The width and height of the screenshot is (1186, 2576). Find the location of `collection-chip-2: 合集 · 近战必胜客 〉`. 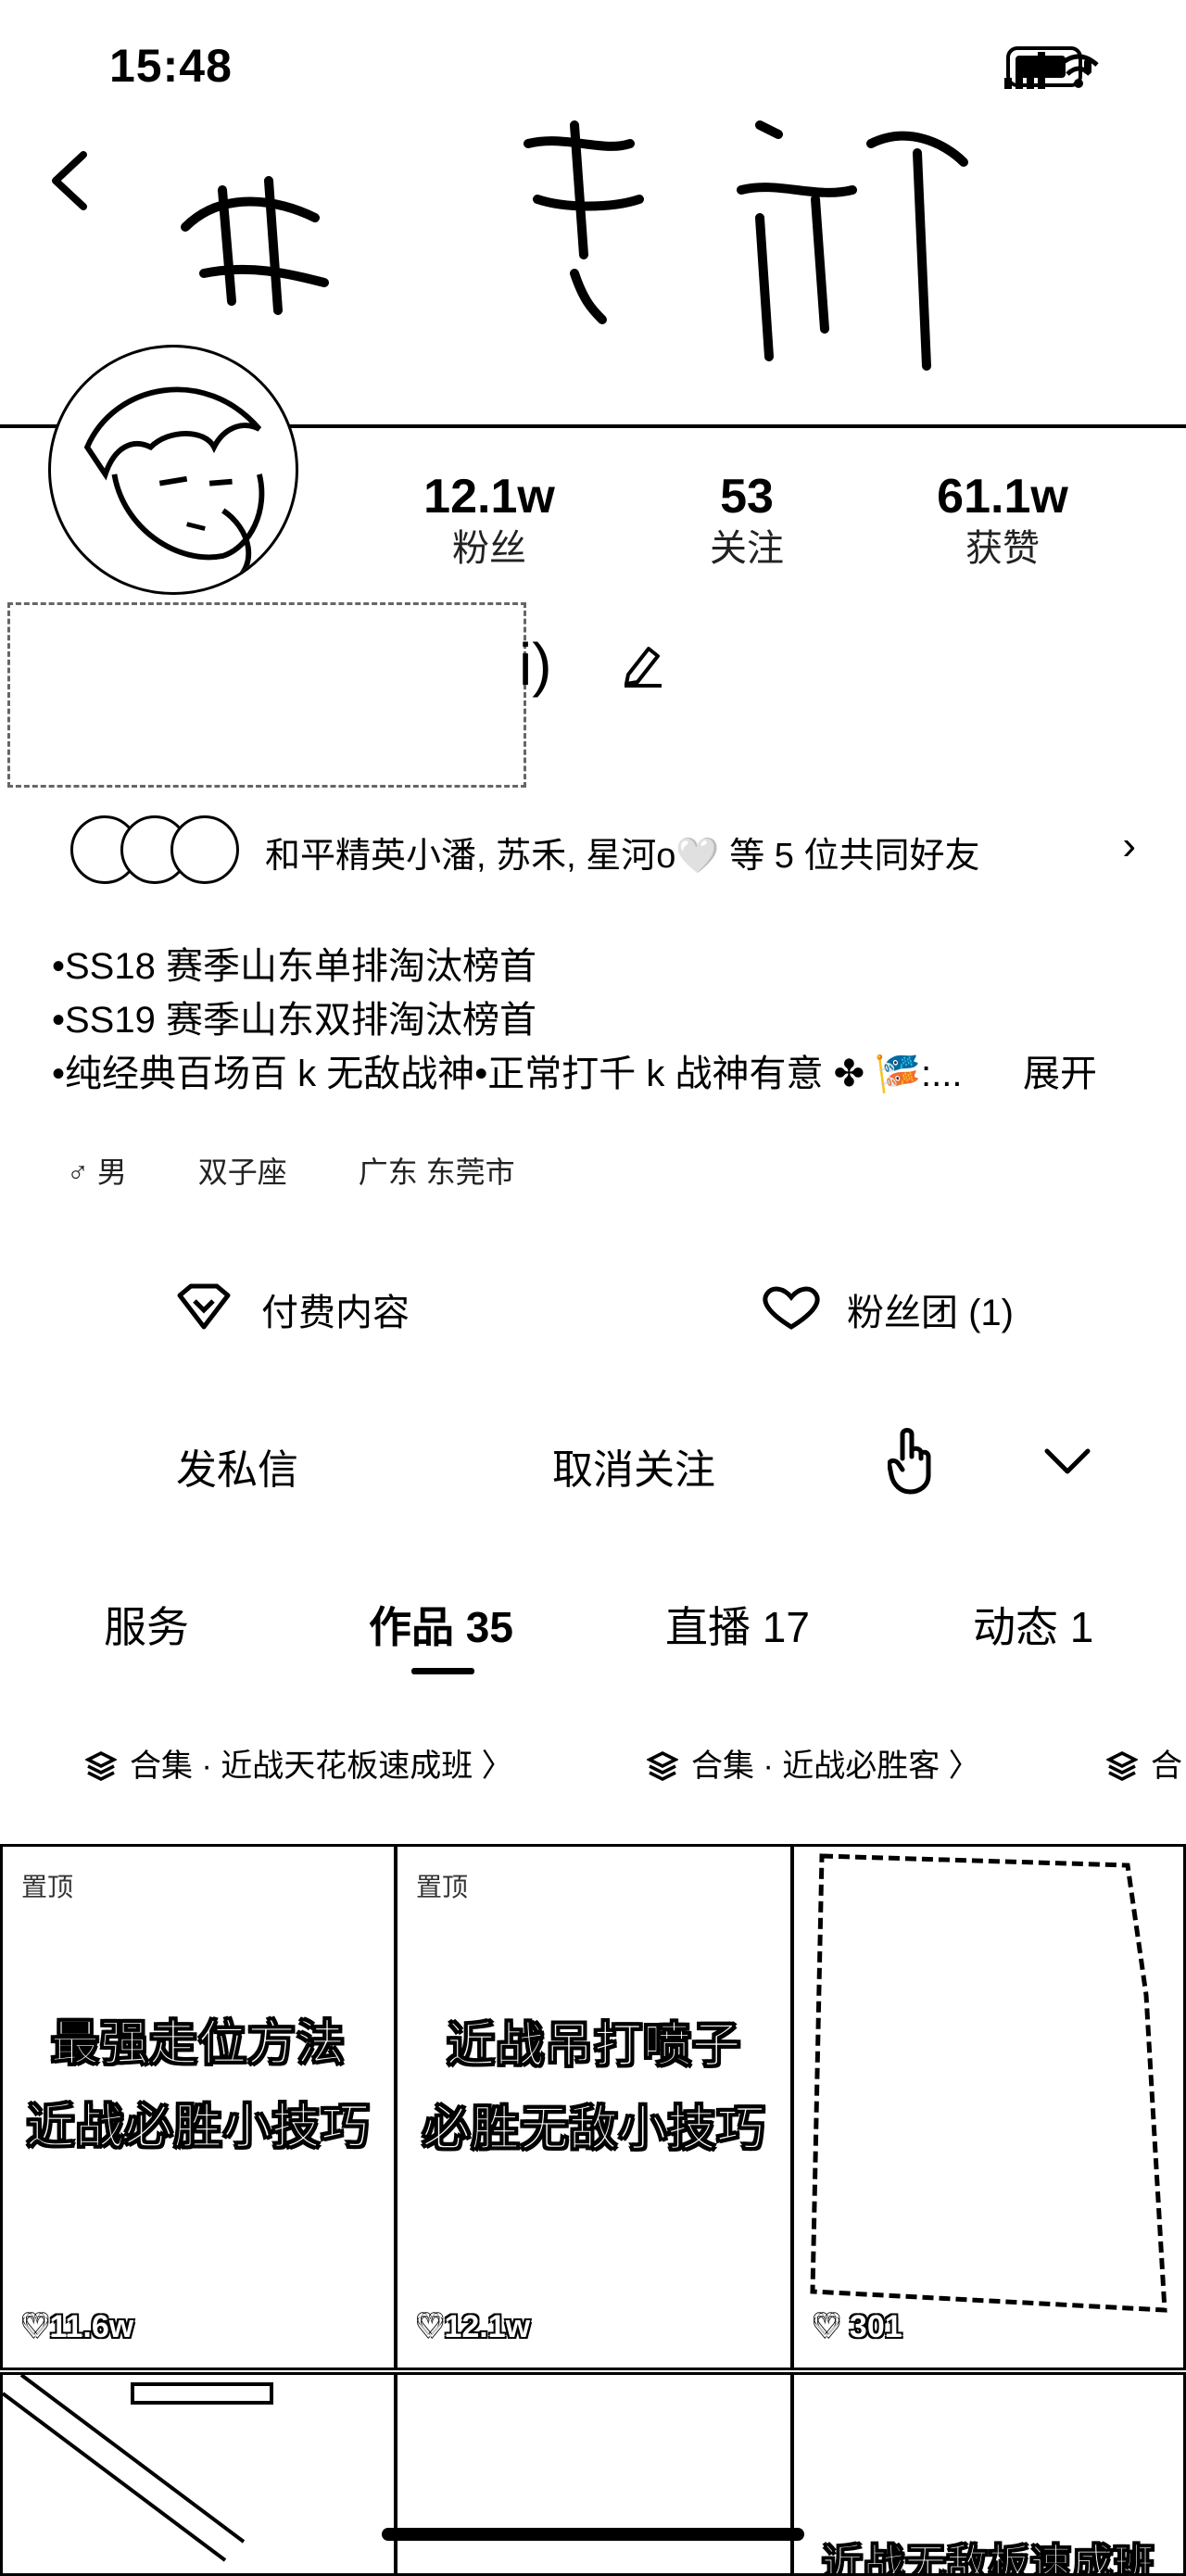

collection-chip-2: 合集 · 近战必胜客 〉 is located at coordinates (813, 1763).